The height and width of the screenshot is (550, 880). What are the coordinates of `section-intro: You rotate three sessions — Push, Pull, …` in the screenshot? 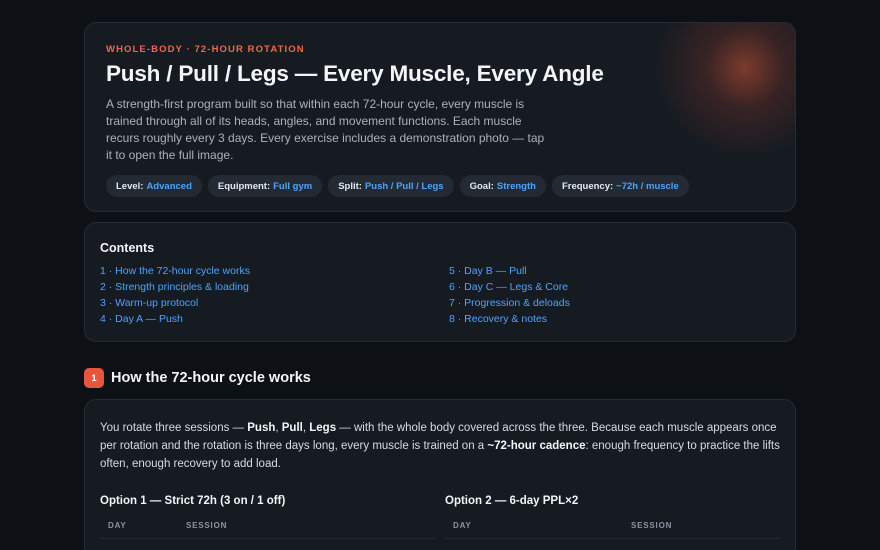 It's located at (440, 446).